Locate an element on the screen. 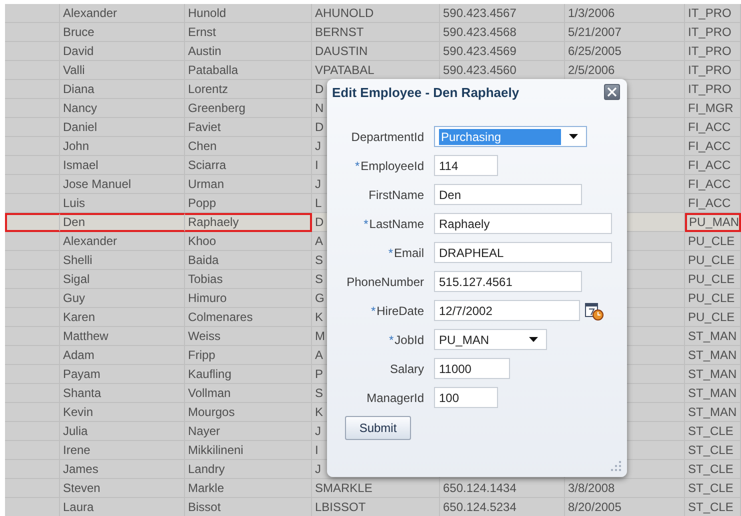 This screenshot has height=516, width=741. table-cell: D is located at coordinates (319, 127).